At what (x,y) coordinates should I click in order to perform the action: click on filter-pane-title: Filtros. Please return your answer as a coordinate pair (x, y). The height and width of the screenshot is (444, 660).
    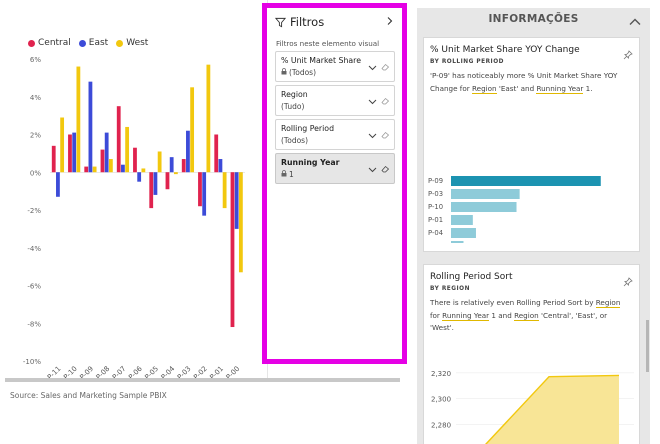
    Looking at the image, I should click on (307, 22).